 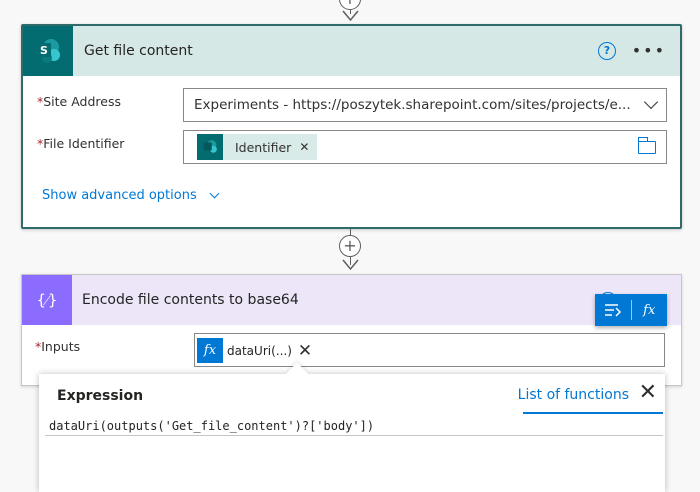 I want to click on dynamic-content-icon, so click(x=612, y=310).